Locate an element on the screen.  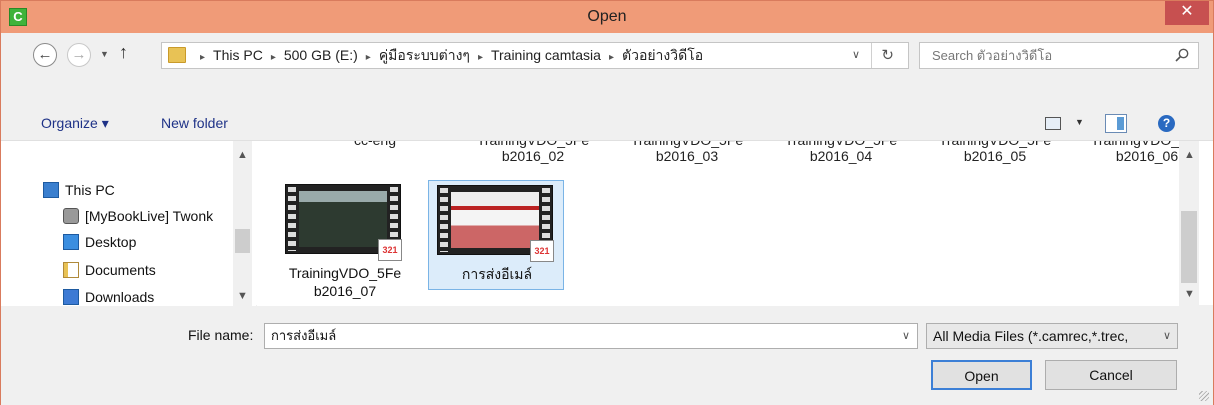
sidebar-item-label: [MyBookLive] Twonk is located at coordinates (149, 216).